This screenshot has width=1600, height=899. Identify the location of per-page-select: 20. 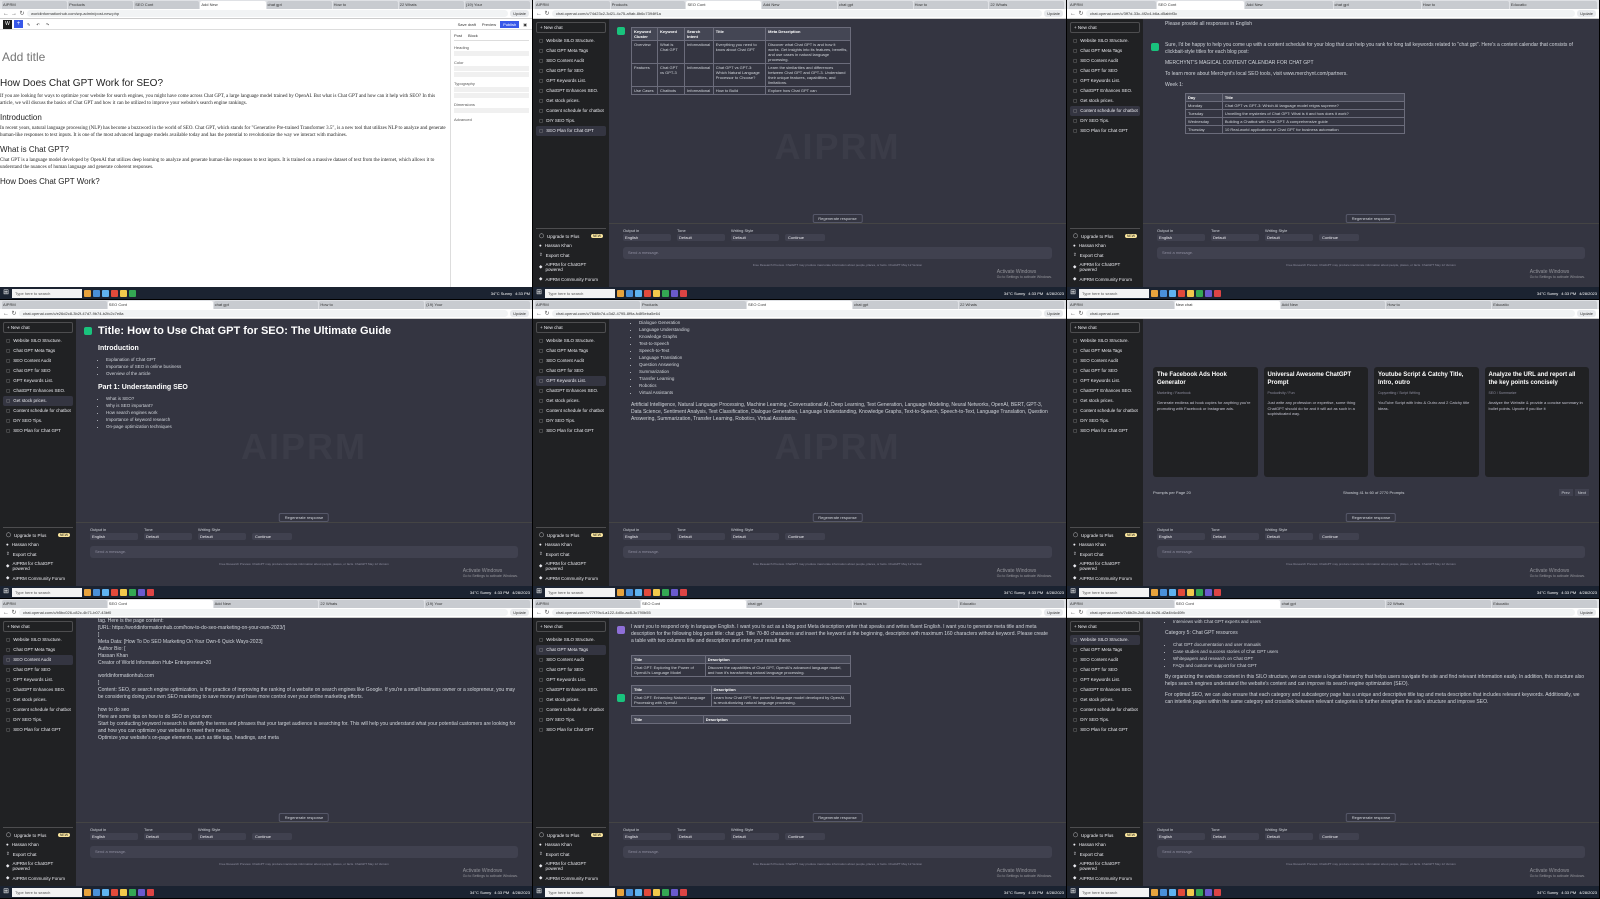
(1188, 492).